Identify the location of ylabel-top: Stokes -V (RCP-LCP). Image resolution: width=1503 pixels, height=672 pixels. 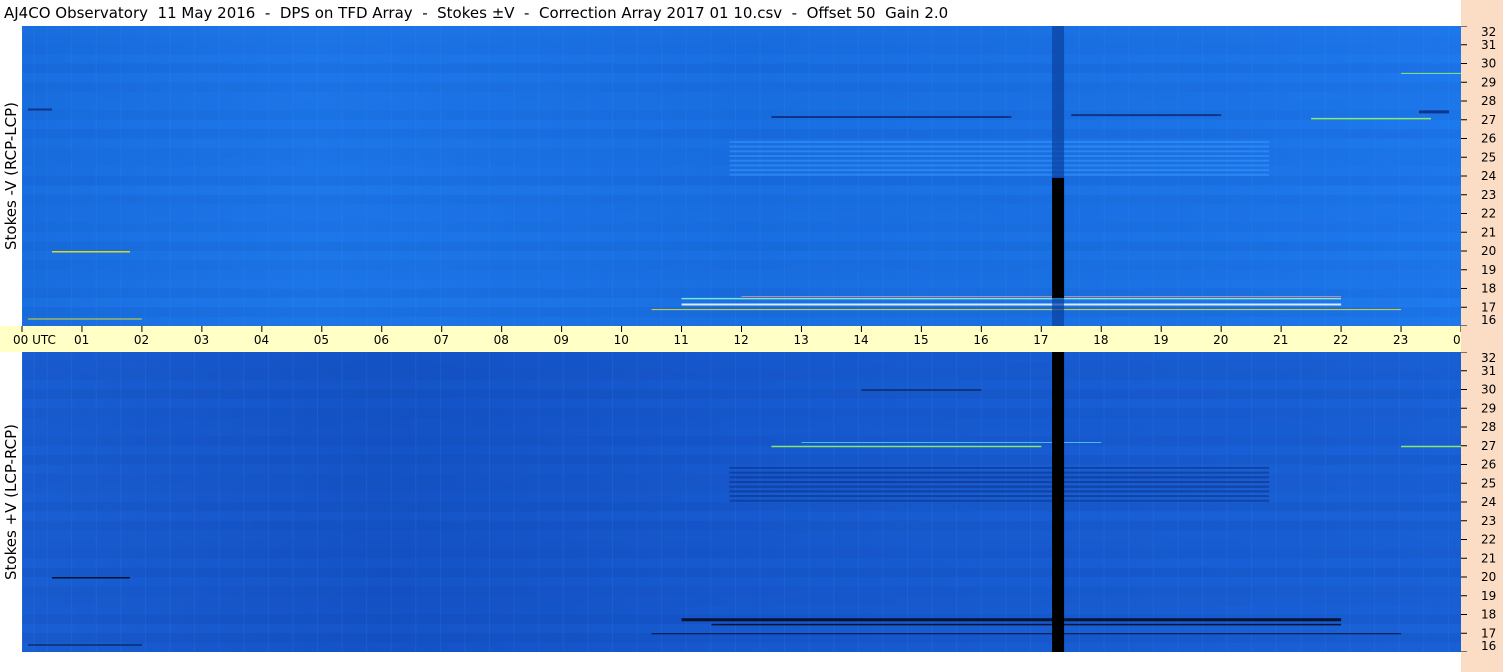
(11, 176).